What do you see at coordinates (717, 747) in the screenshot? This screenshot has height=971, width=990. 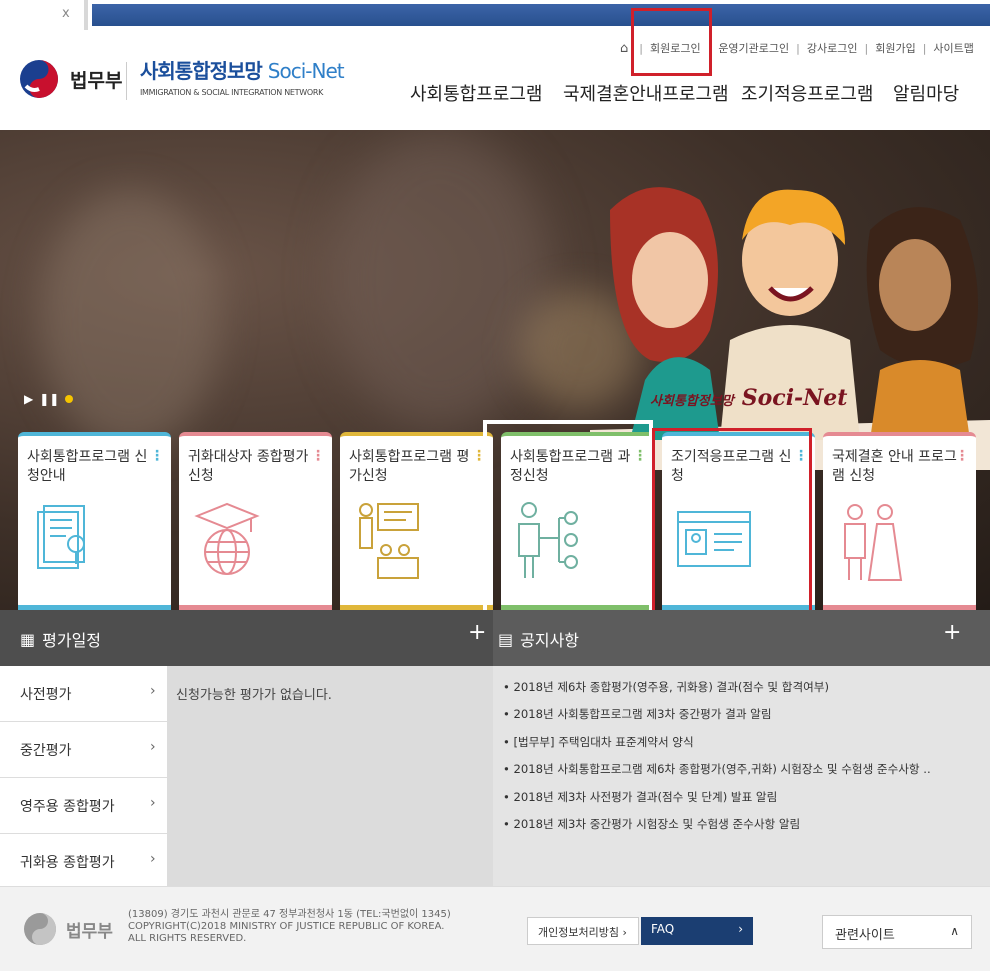 I see `notice-item: • [법무부] 주택임대차 표준계약서 양식` at bounding box center [717, 747].